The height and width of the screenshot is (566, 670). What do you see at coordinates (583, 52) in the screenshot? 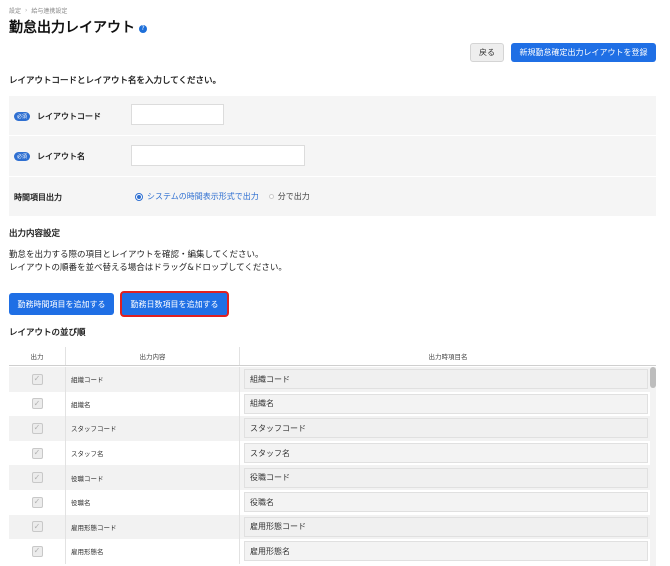
I see `register-new-layout-button: 新規勤怠確定出力レイアウトを登録` at bounding box center [583, 52].